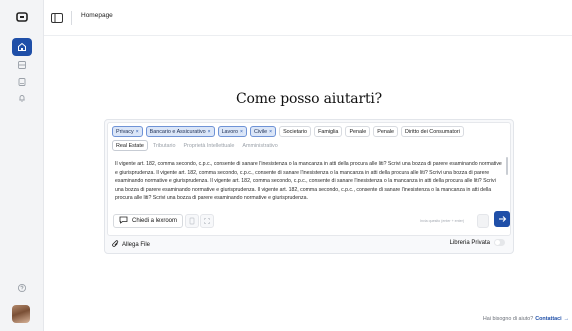  What do you see at coordinates (148, 221) in the screenshot?
I see `ask-lexroom-button: Chiedi a lexroom` at bounding box center [148, 221].